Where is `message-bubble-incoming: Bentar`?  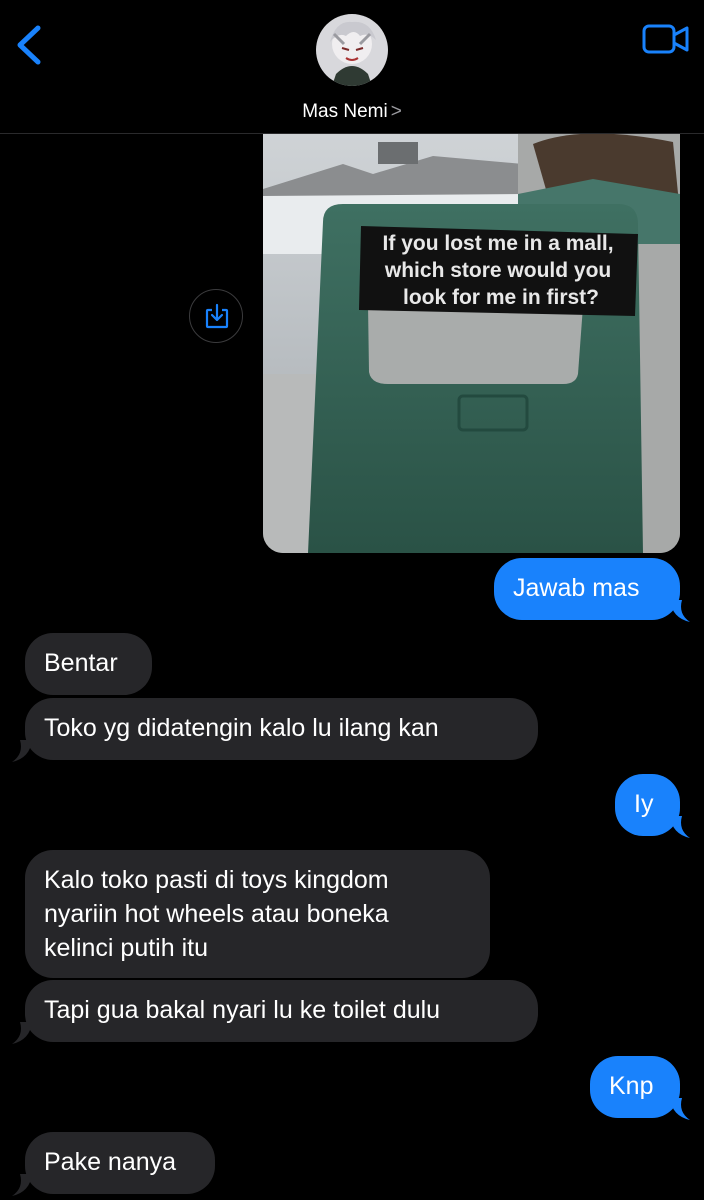 message-bubble-incoming: Bentar is located at coordinates (88, 664).